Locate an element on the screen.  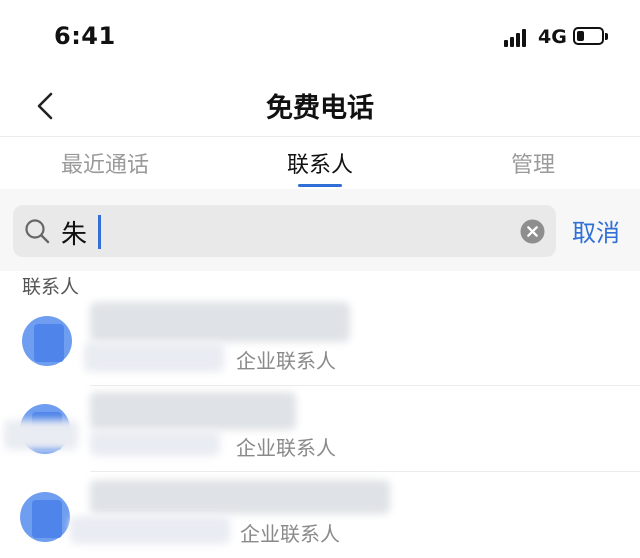
text-caret is located at coordinates (99, 232).